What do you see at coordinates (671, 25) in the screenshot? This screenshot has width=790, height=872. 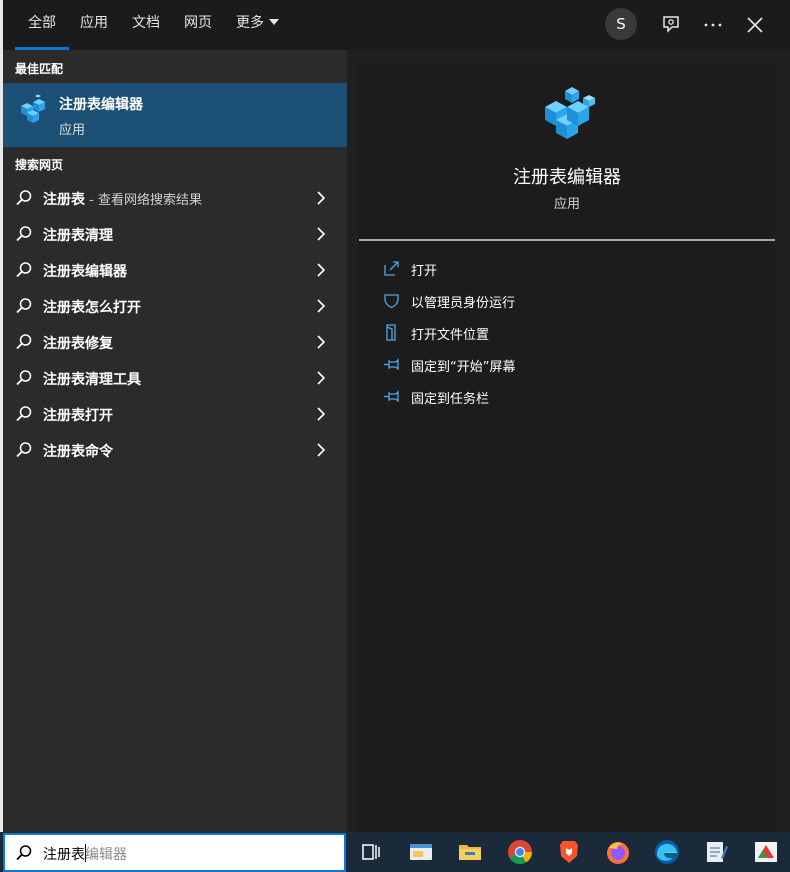 I see `feedback-icon` at bounding box center [671, 25].